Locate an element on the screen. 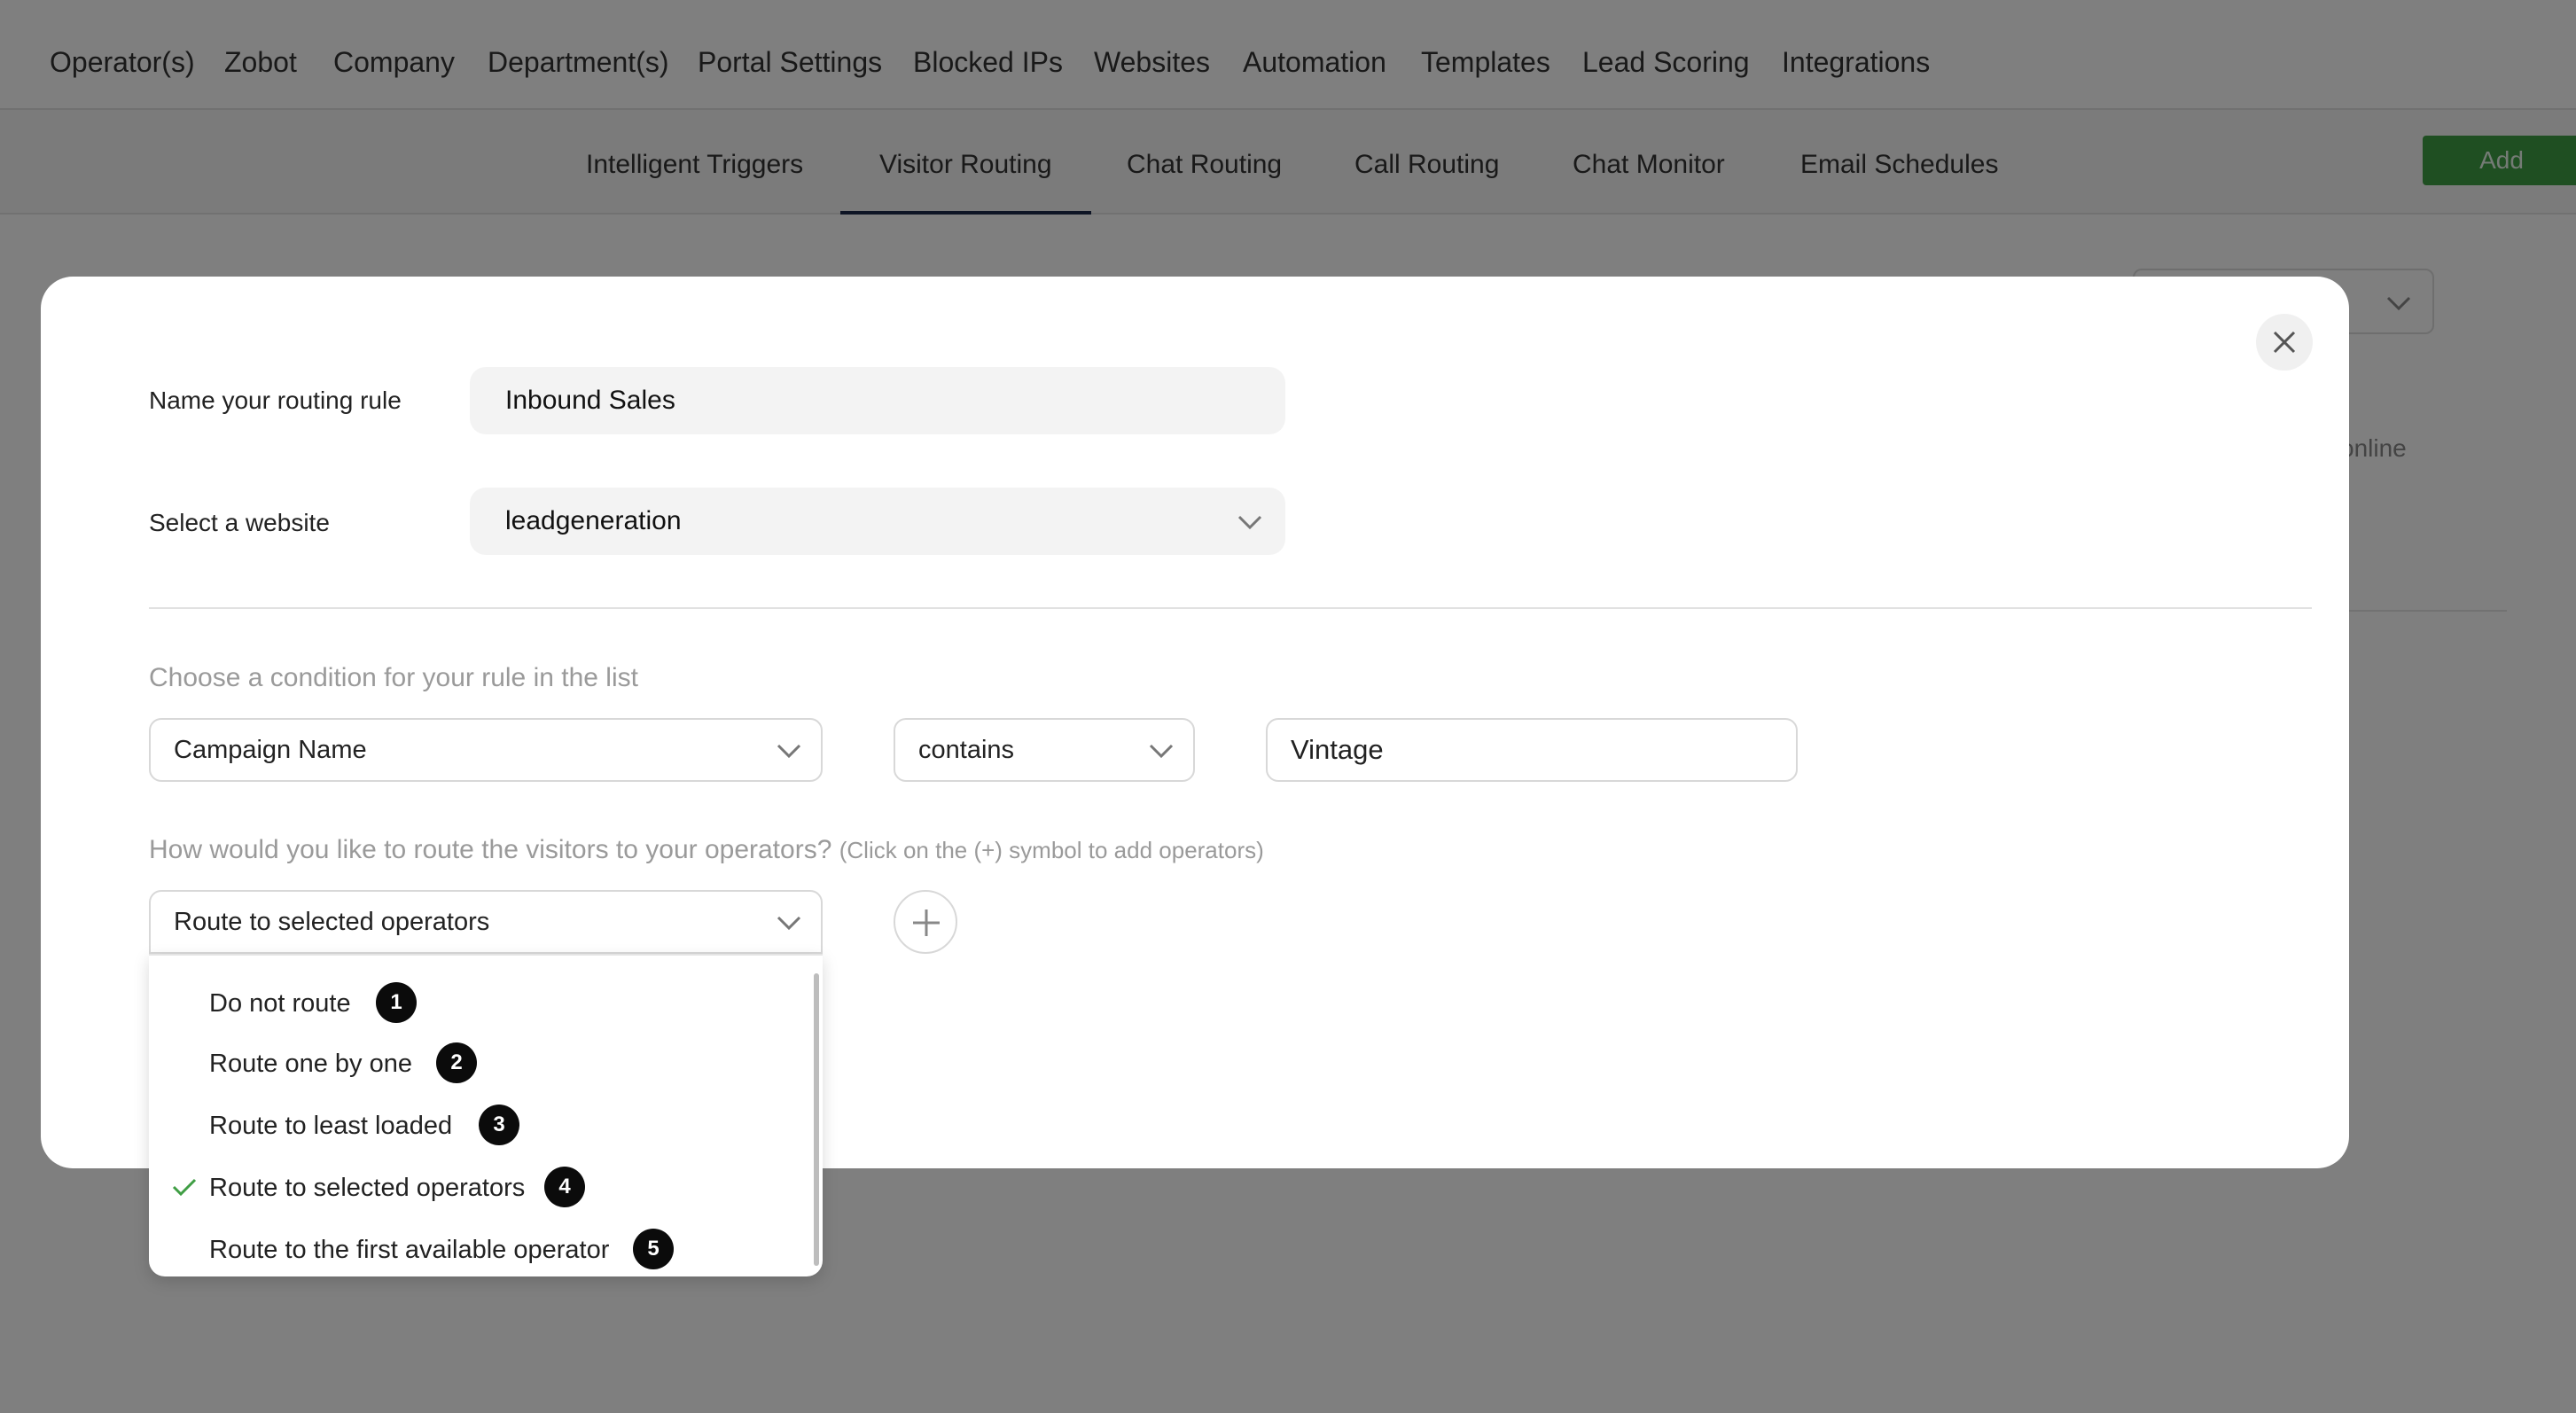 This screenshot has height=1413, width=2576. option-label: Route one by one is located at coordinates (310, 1064).